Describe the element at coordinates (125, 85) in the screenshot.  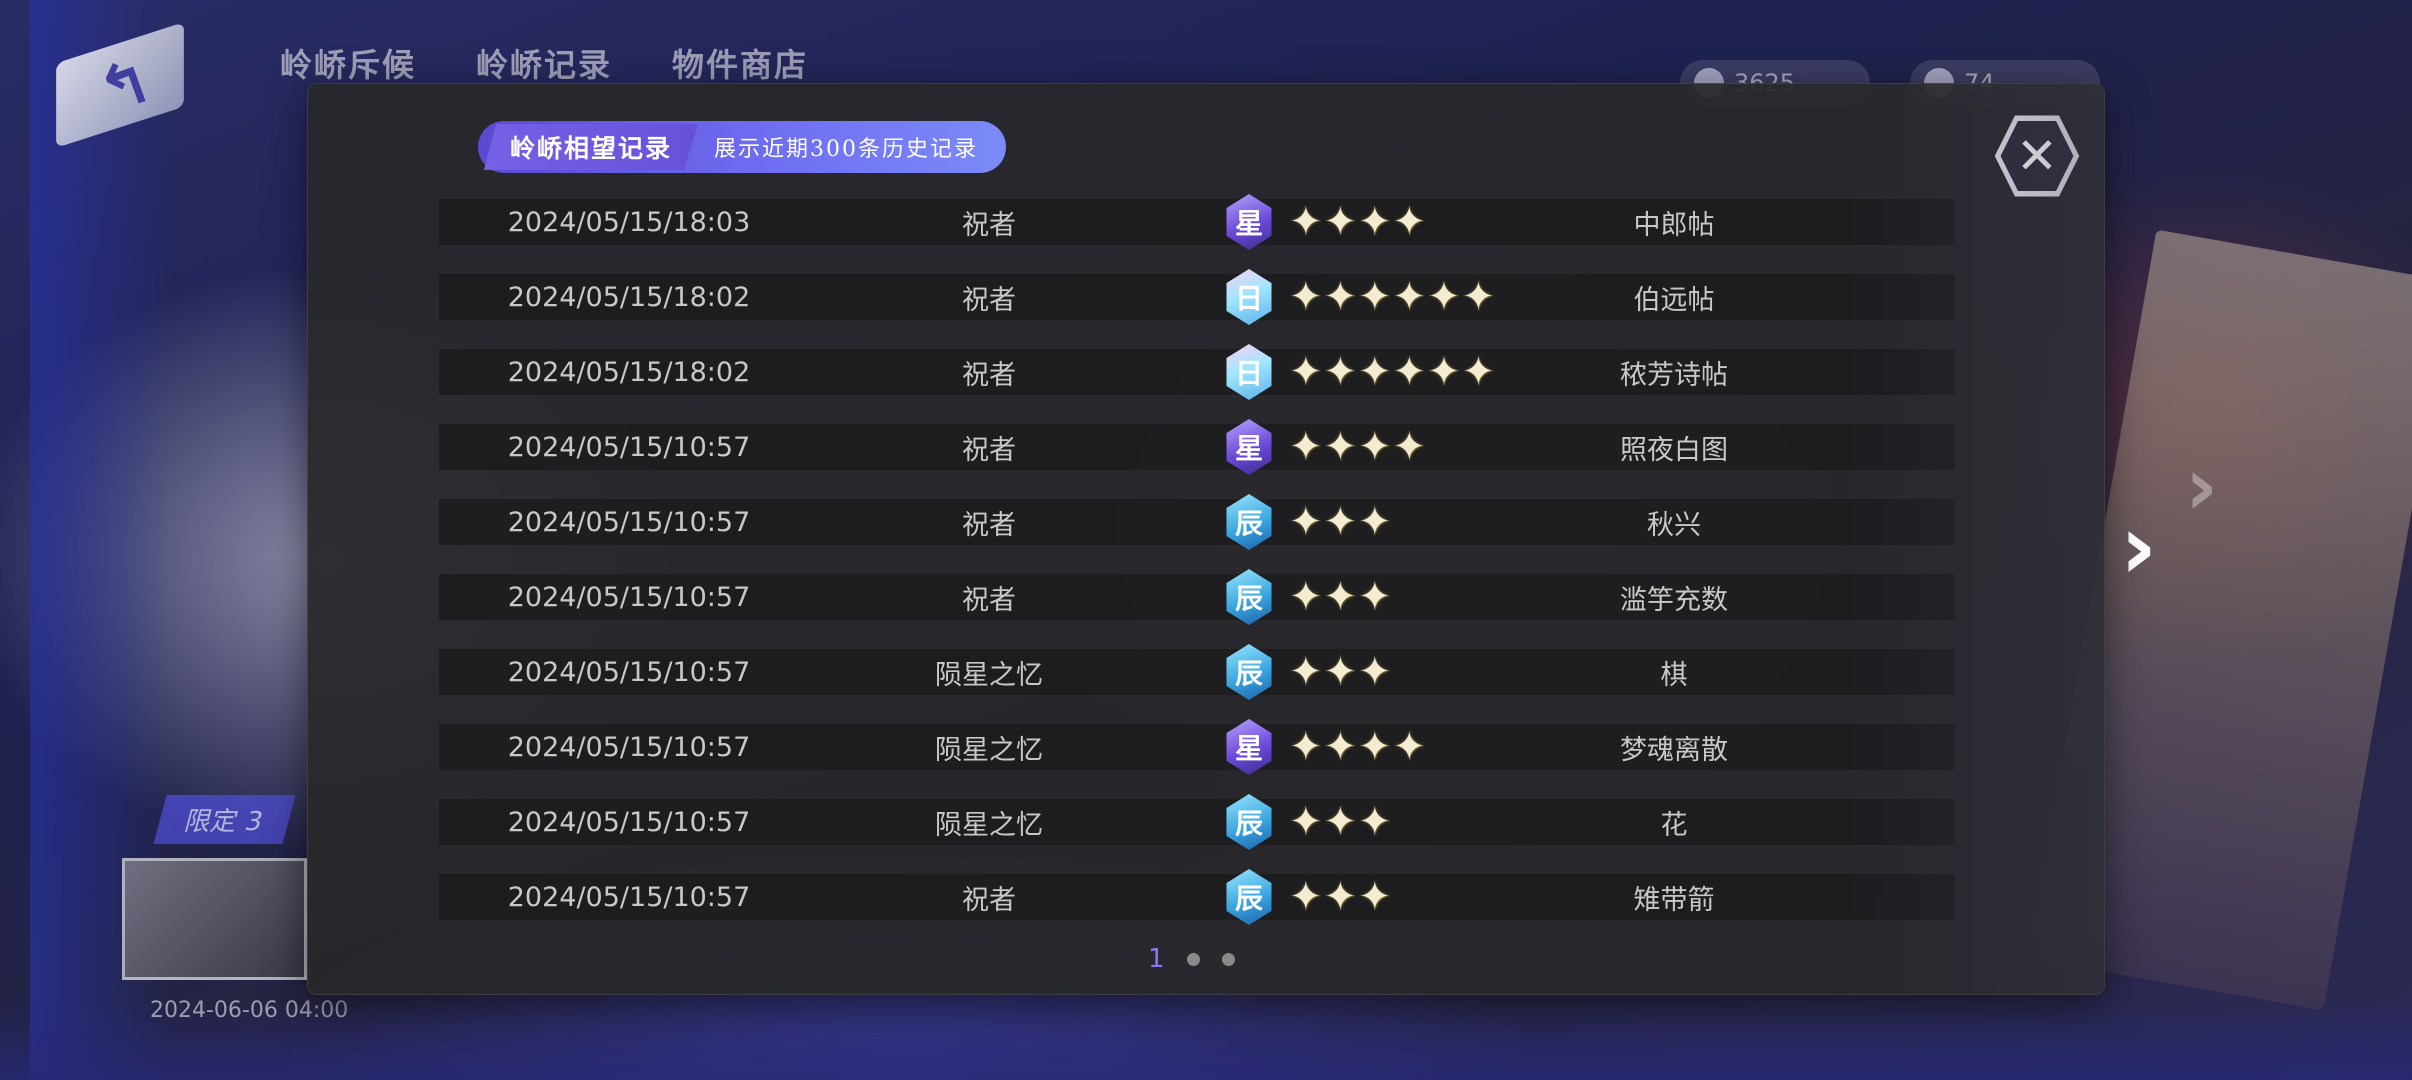
I see `back-button: ↰` at that location.